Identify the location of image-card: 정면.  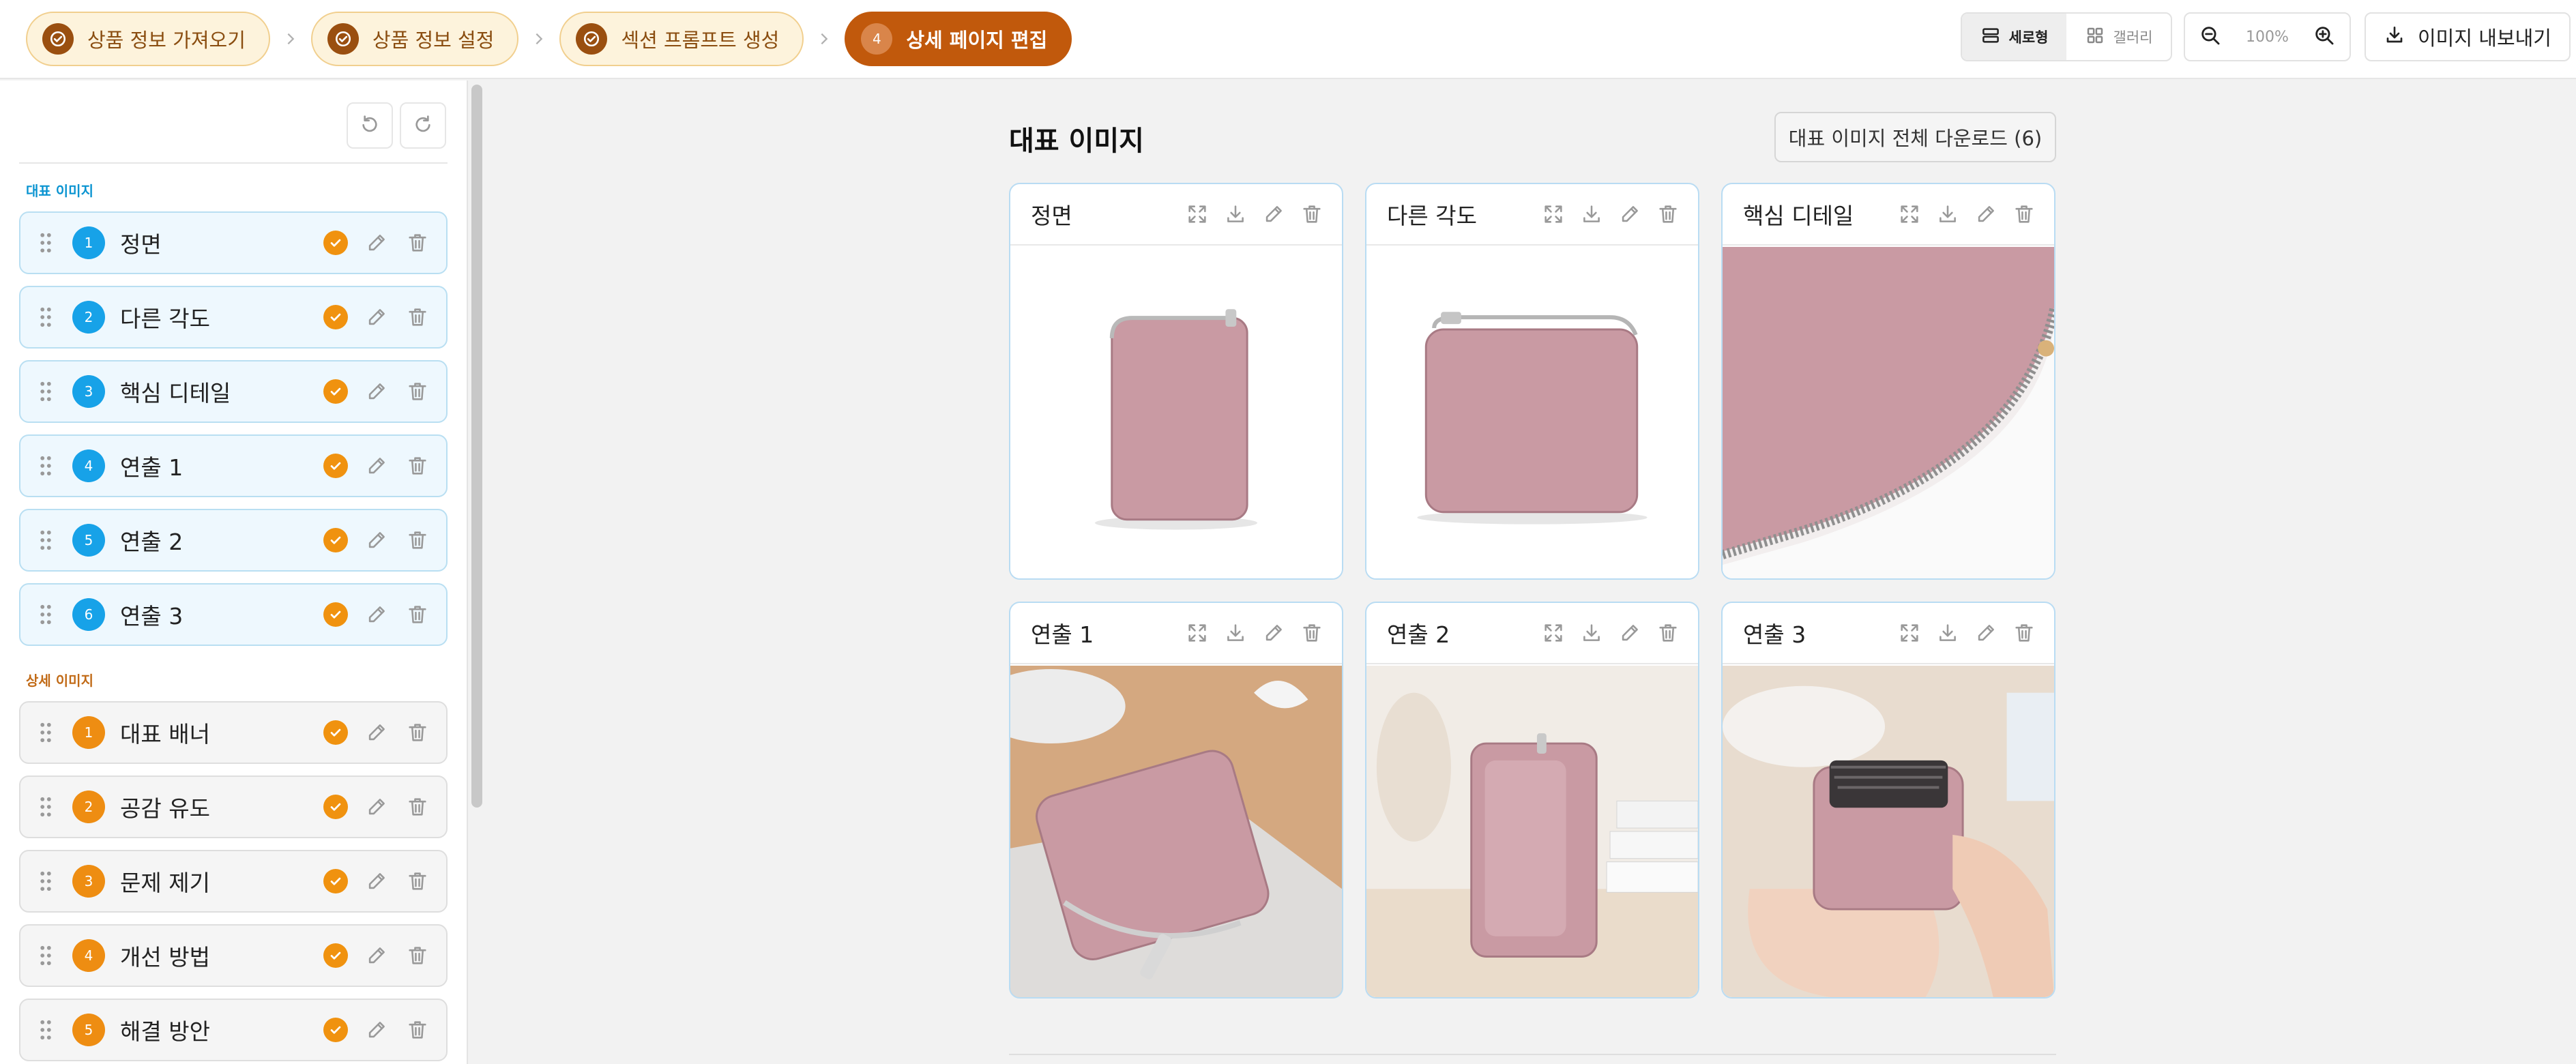
(1176, 381).